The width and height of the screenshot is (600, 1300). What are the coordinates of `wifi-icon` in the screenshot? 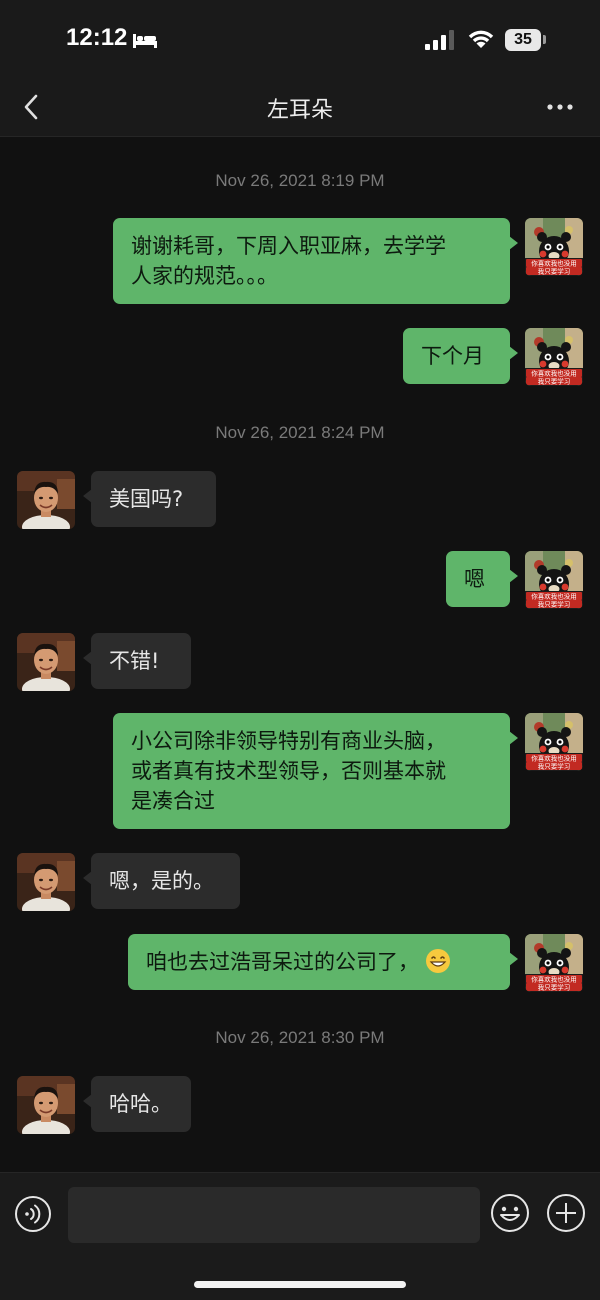 It's located at (481, 39).